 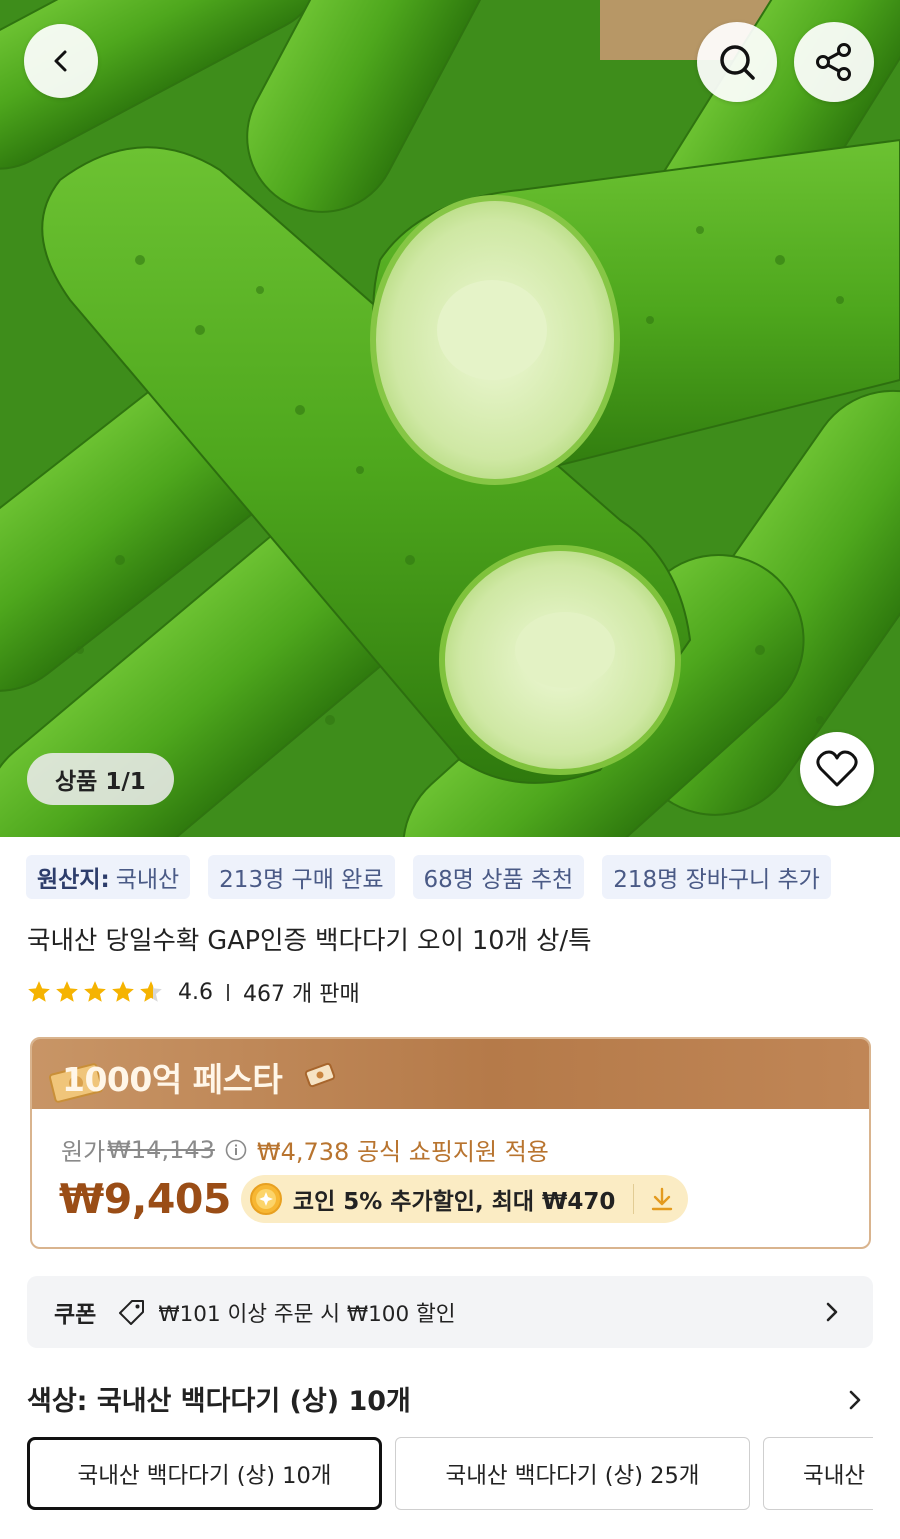 I want to click on info-icon, so click(x=236, y=1150).